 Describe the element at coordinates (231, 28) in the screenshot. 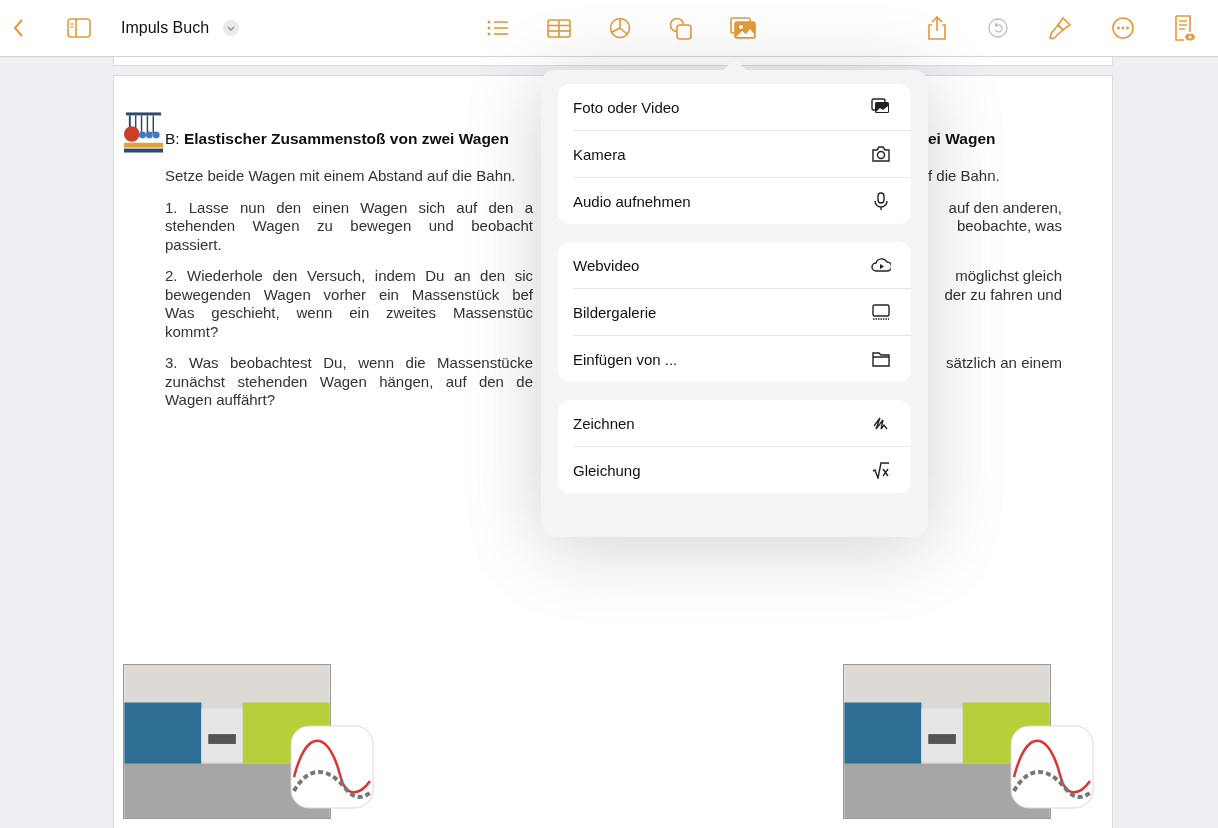

I see `chevron-down-icon` at that location.